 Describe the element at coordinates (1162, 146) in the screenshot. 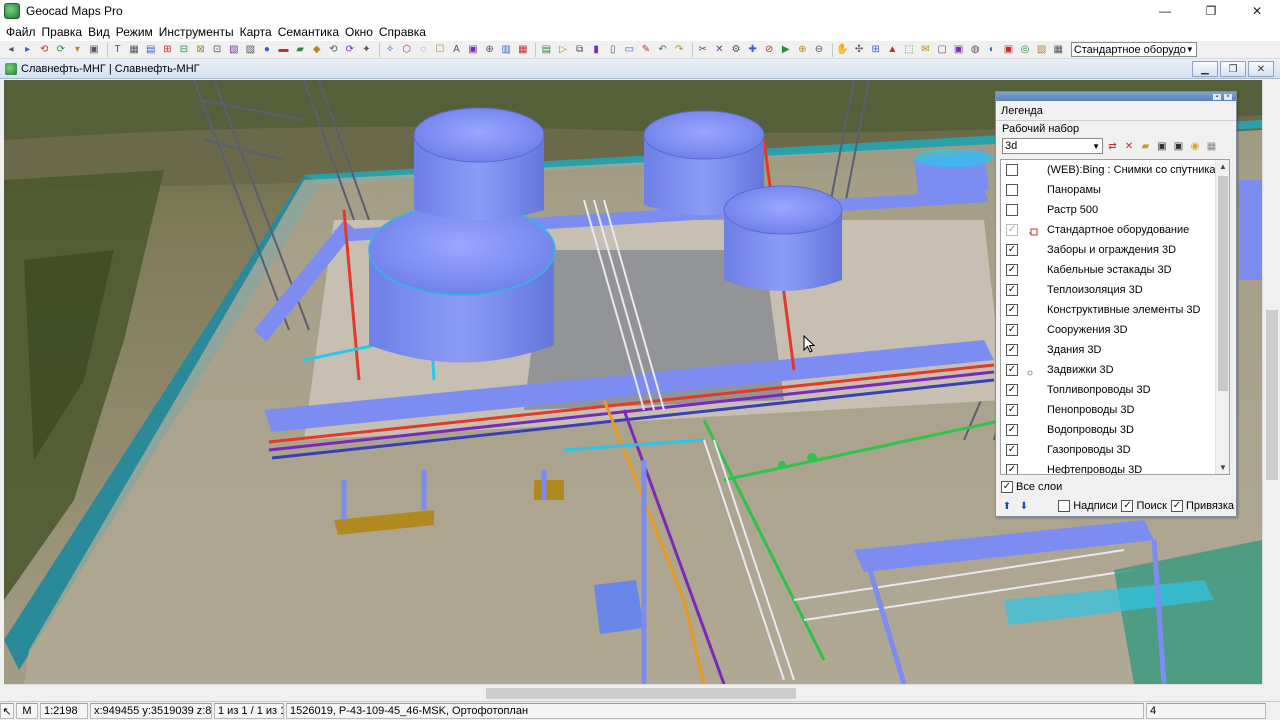

I see `legend-save-icon: ▣` at that location.